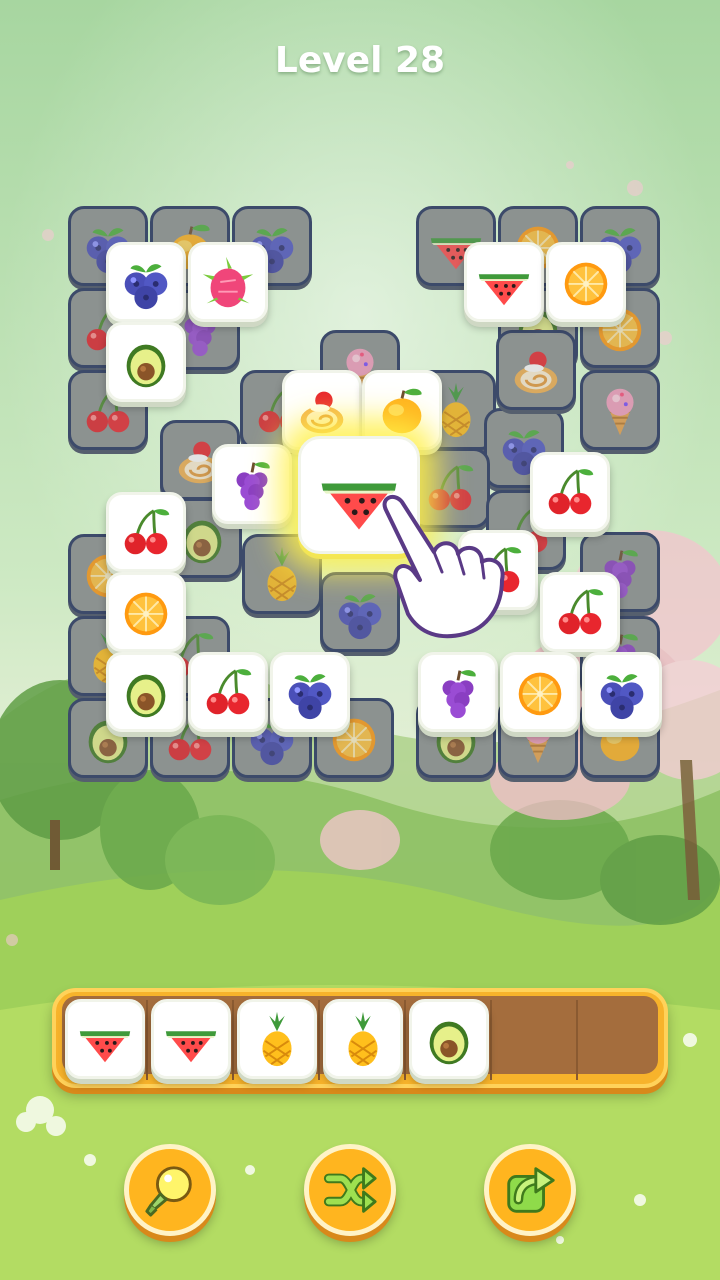 Image resolution: width=720 pixels, height=1280 pixels. I want to click on hint-button, so click(170, 1190).